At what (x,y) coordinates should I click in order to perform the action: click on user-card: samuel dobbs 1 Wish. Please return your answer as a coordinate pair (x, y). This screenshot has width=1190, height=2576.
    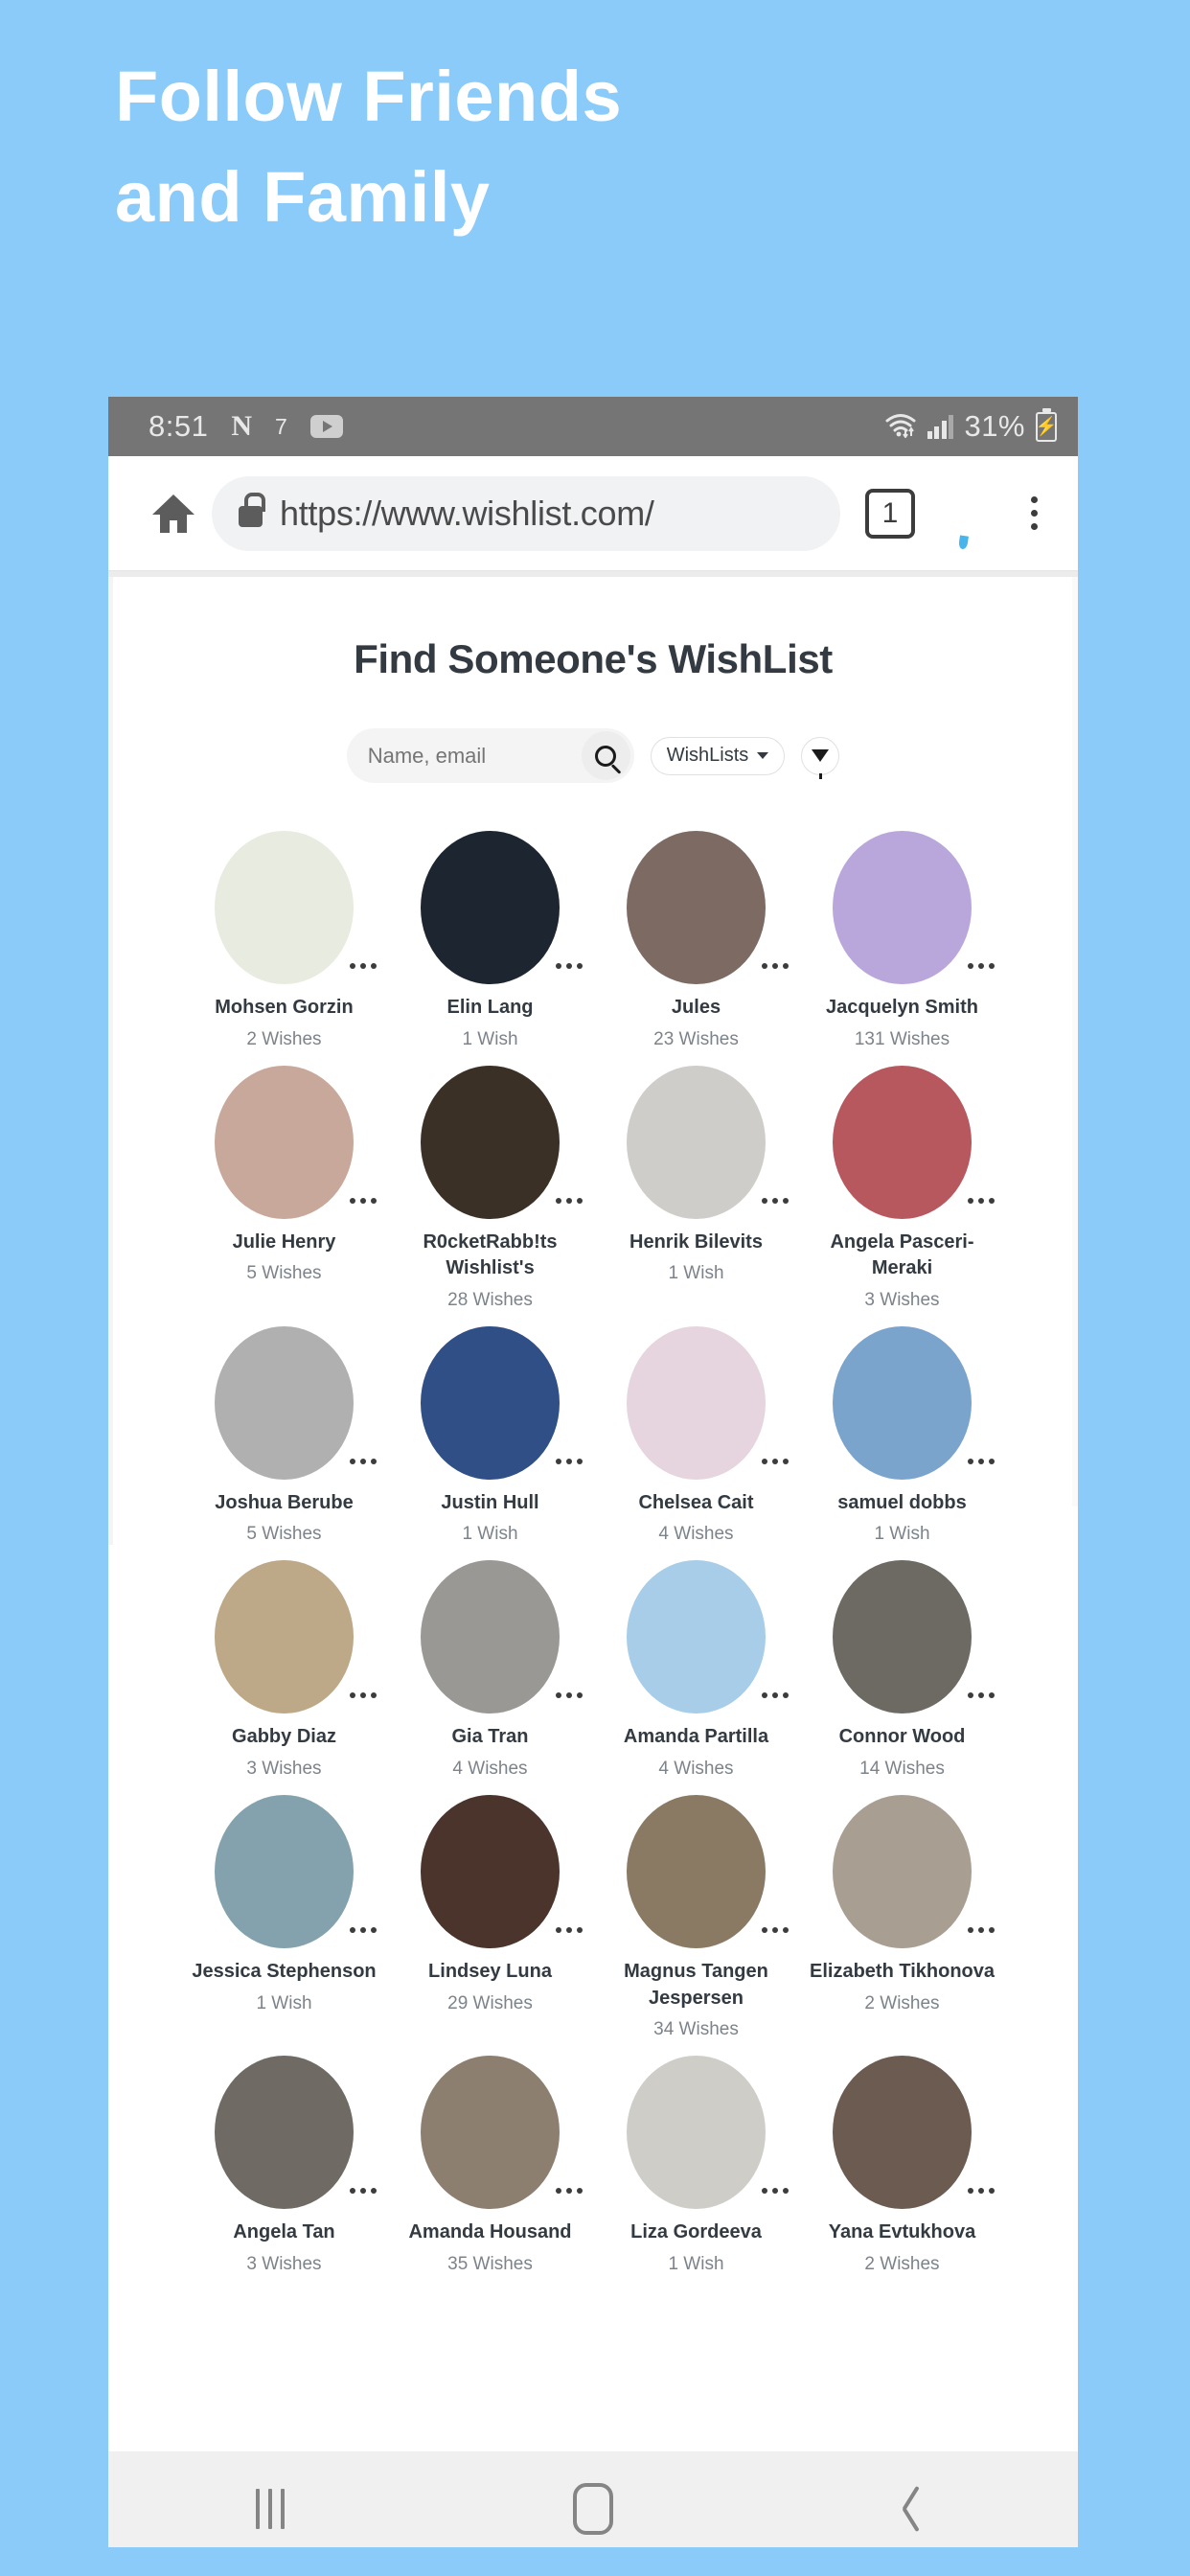
    Looking at the image, I should click on (902, 1443).